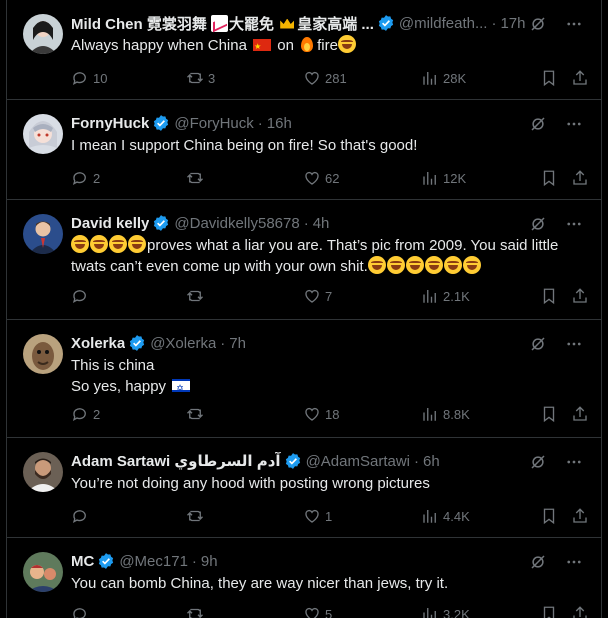  Describe the element at coordinates (445, 611) in the screenshot. I see `views-button: 3.2K` at that location.